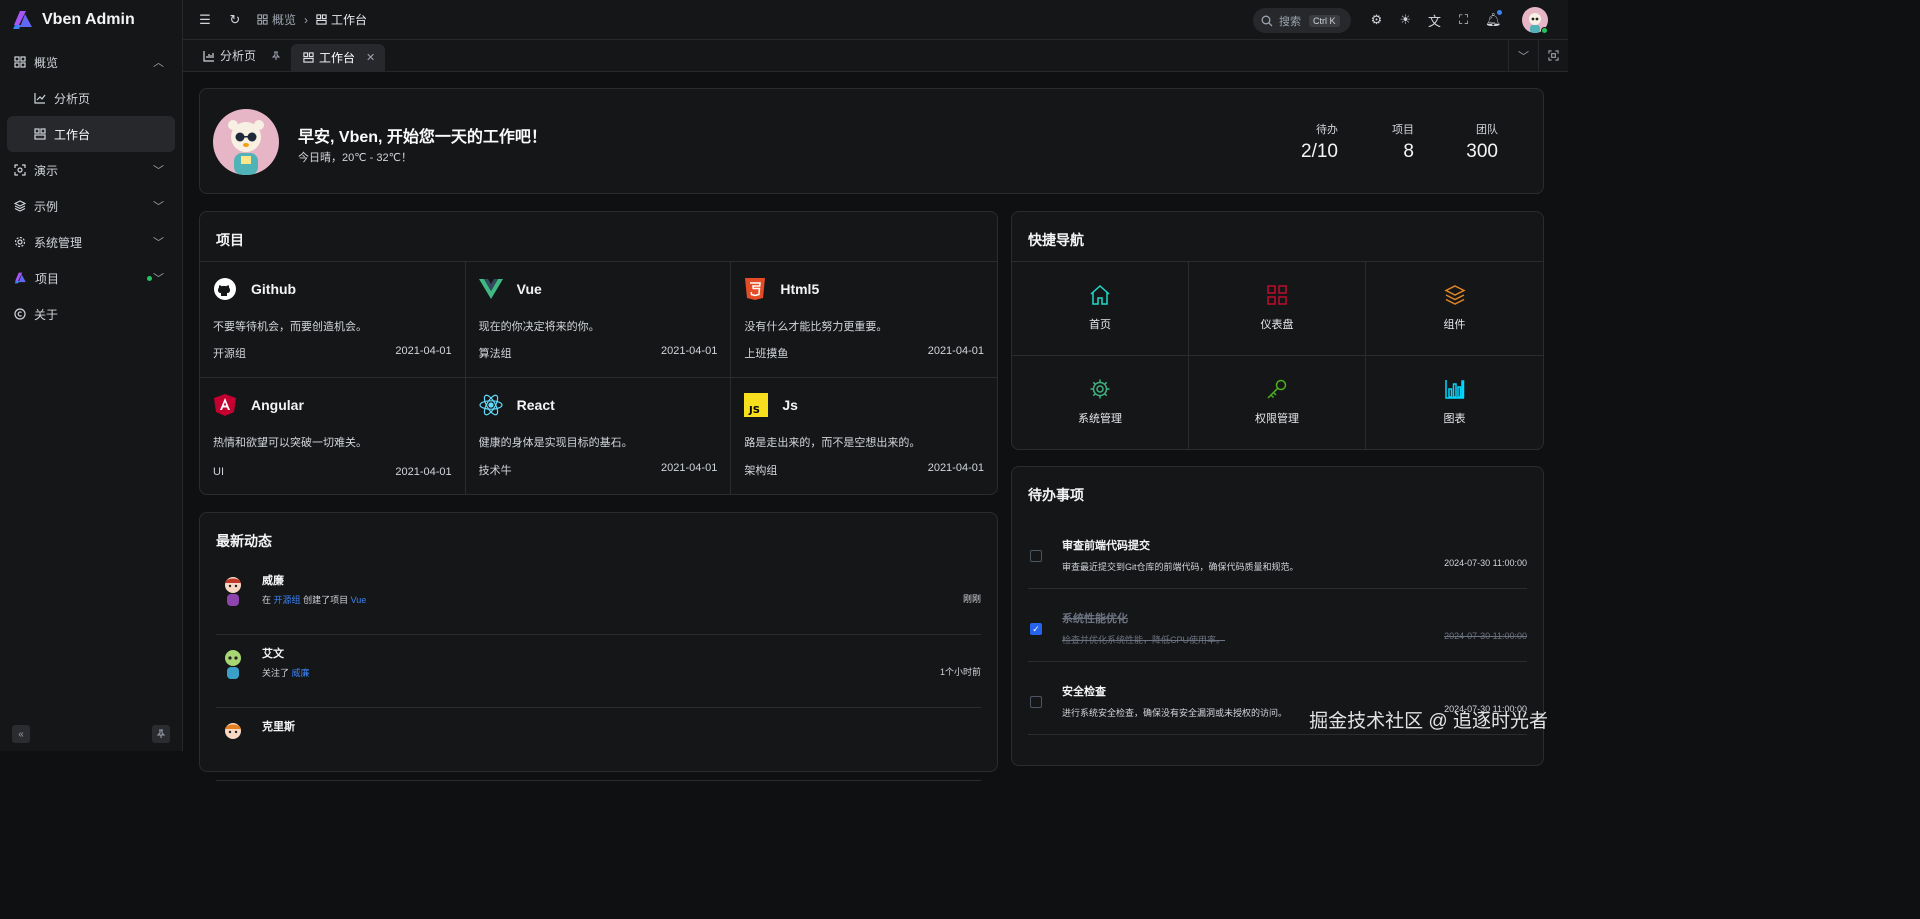 The height and width of the screenshot is (919, 1920). What do you see at coordinates (91, 314) in the screenshot?
I see `sidebar-item-about: 关于` at bounding box center [91, 314].